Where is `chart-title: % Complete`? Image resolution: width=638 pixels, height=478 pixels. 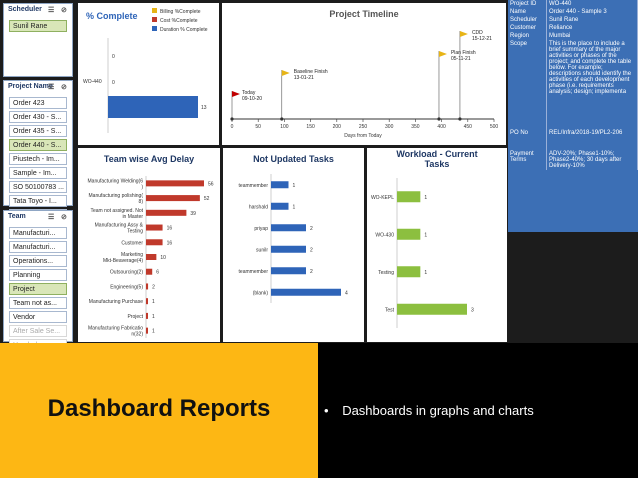 chart-title: % Complete is located at coordinates (112, 16).